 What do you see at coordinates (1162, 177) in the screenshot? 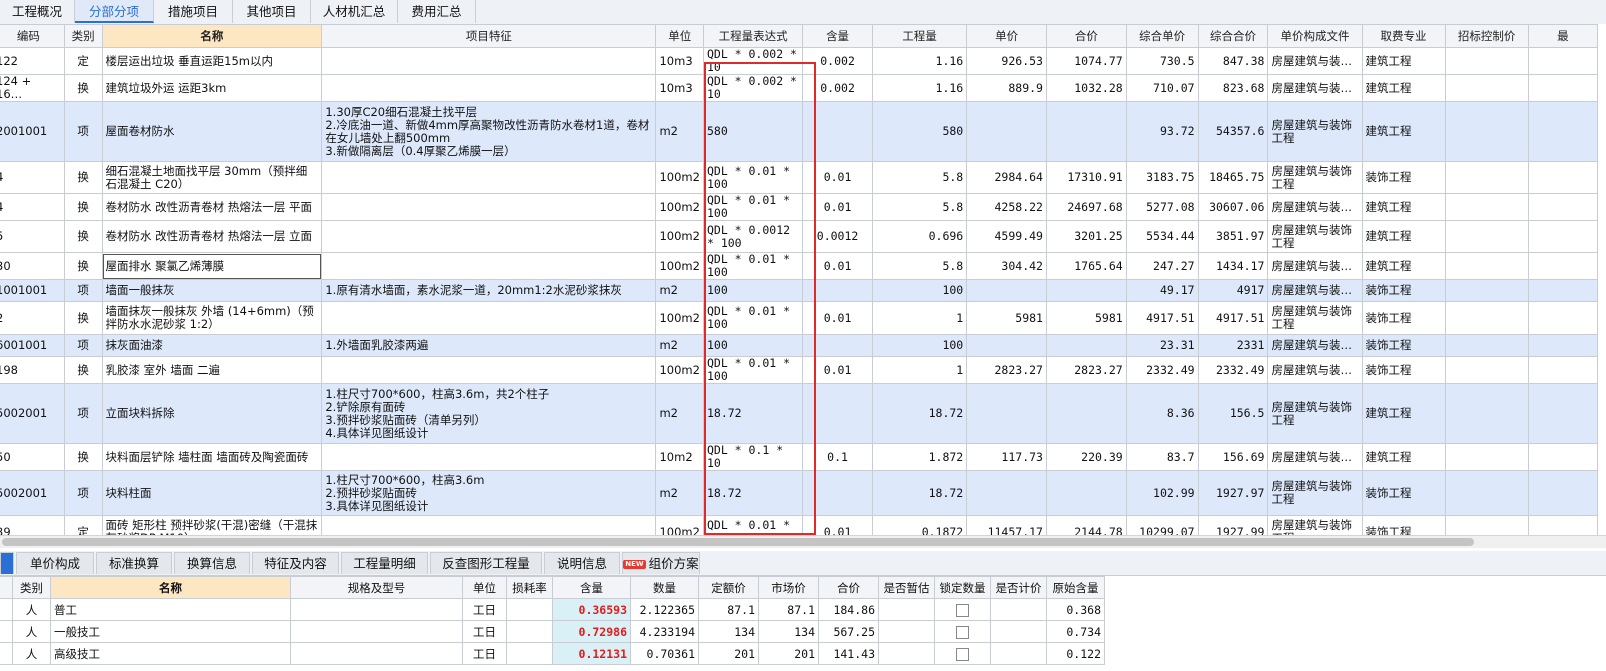
I see `row-composite-price: 3183.75` at bounding box center [1162, 177].